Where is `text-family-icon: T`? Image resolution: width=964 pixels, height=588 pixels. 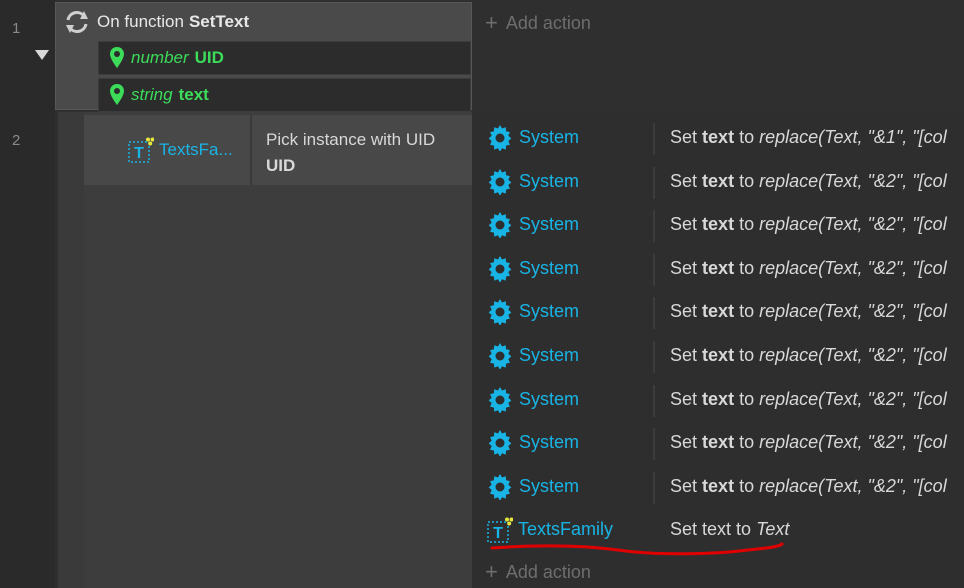 text-family-icon: T is located at coordinates (141, 150).